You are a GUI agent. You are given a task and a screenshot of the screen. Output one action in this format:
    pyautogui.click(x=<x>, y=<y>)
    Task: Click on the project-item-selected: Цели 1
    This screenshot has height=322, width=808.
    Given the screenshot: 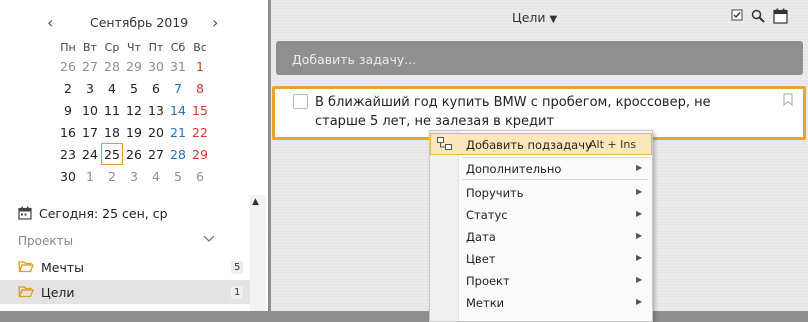 What is the action you would take?
    pyautogui.click(x=125, y=292)
    